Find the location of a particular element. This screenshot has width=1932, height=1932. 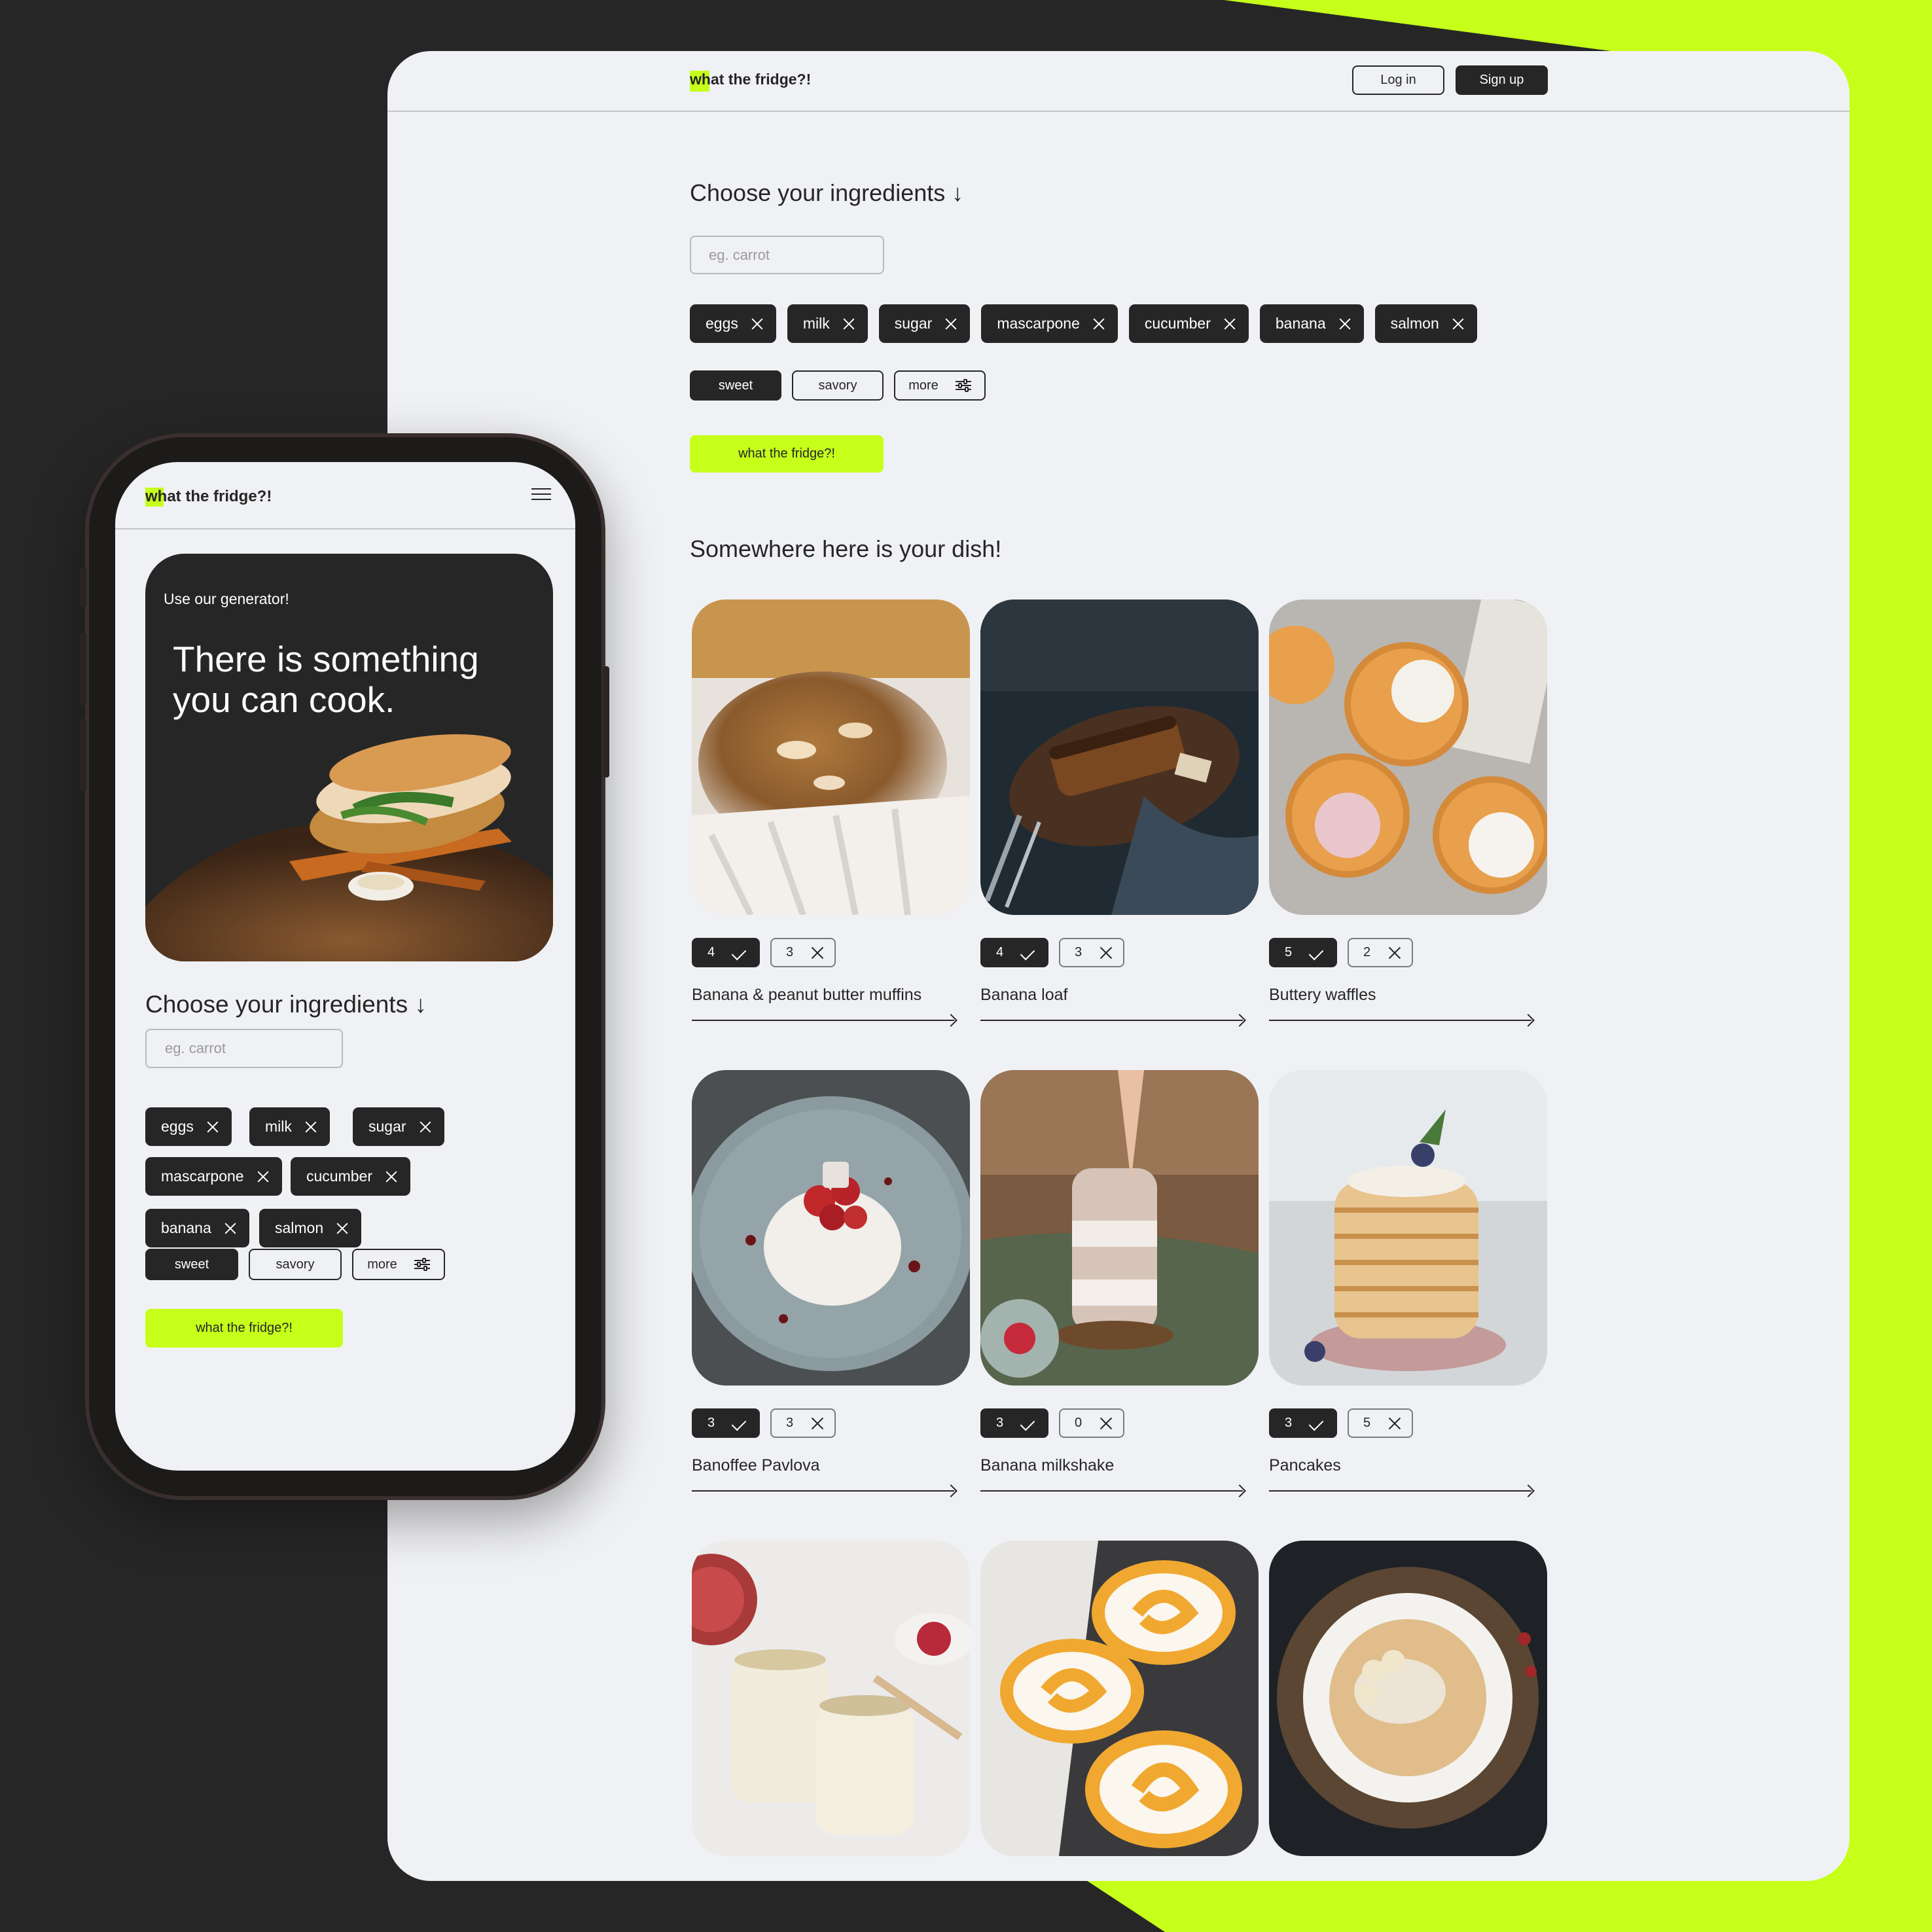

dish-title: Banoffee Pavlova is located at coordinates (831, 1465).